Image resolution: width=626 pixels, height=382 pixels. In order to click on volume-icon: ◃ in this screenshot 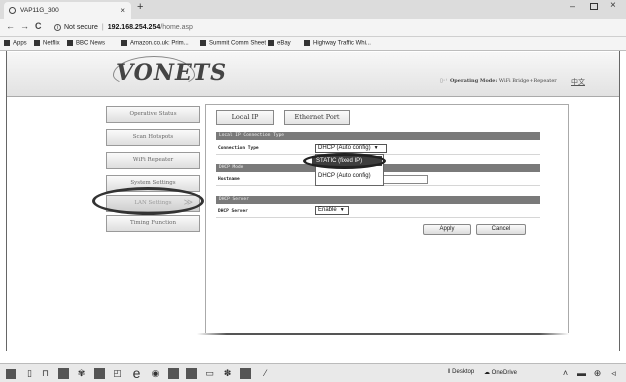, I will do `click(613, 373)`.